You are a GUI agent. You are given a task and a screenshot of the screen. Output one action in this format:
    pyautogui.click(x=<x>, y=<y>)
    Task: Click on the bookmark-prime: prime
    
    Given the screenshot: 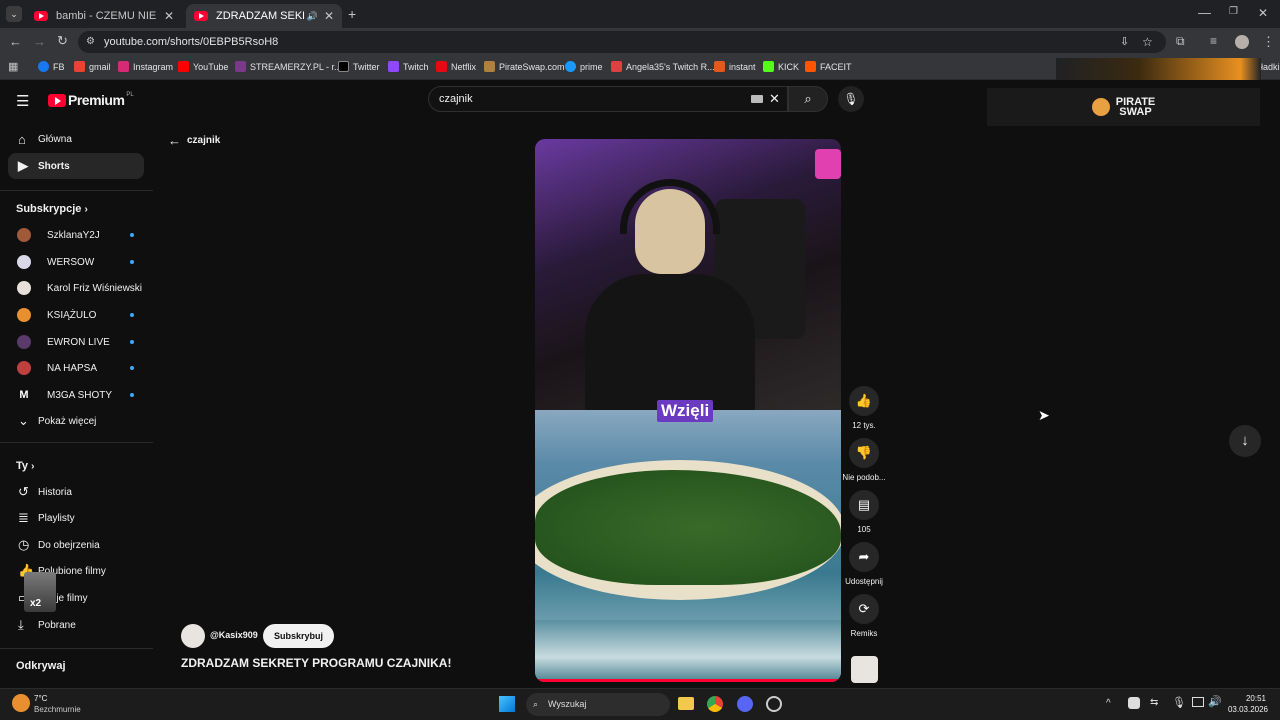 What is the action you would take?
    pyautogui.click(x=584, y=66)
    